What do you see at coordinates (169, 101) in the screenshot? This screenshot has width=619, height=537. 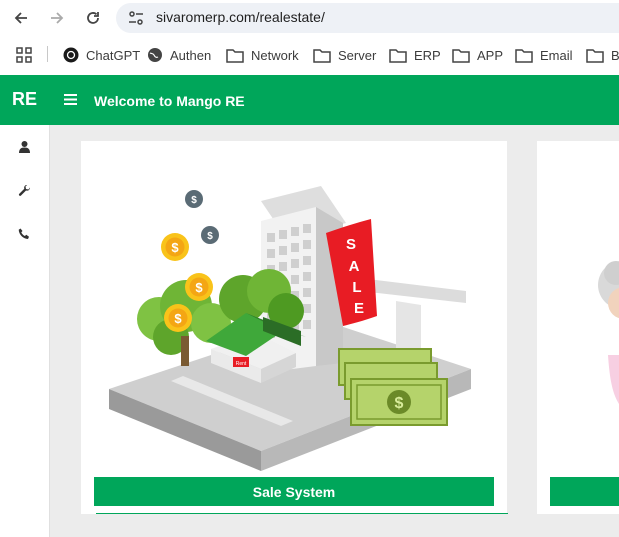 I see `page-title: Welcome to Mango RE` at bounding box center [169, 101].